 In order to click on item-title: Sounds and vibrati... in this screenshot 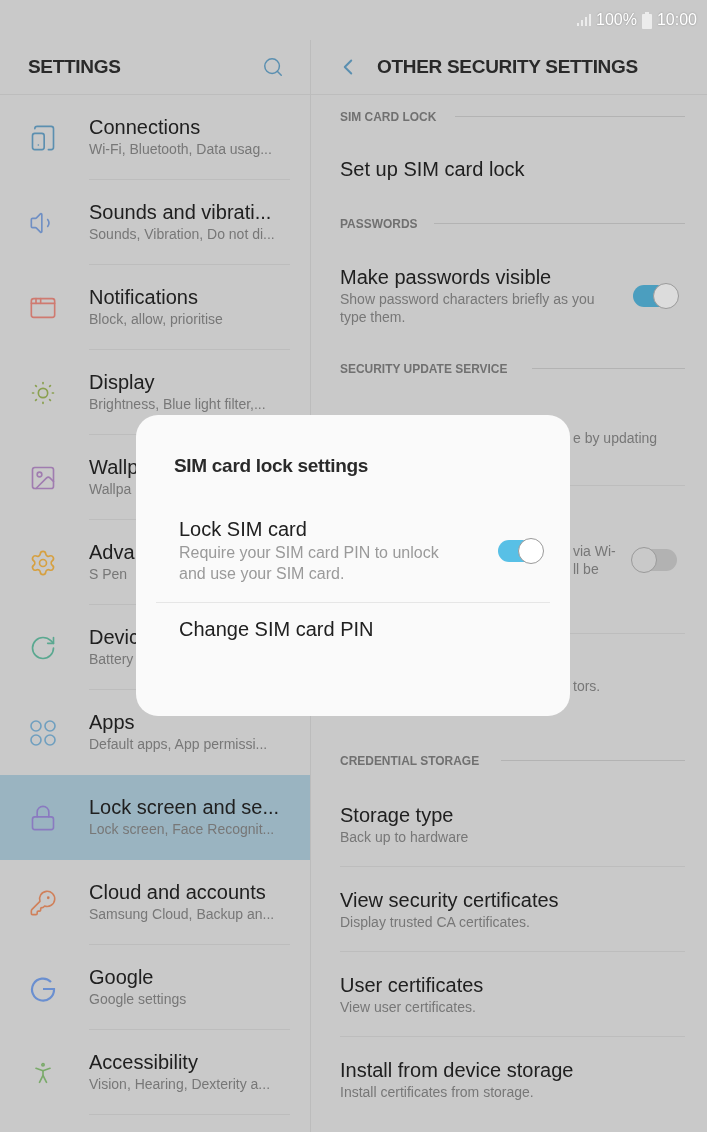, I will do `click(180, 212)`.